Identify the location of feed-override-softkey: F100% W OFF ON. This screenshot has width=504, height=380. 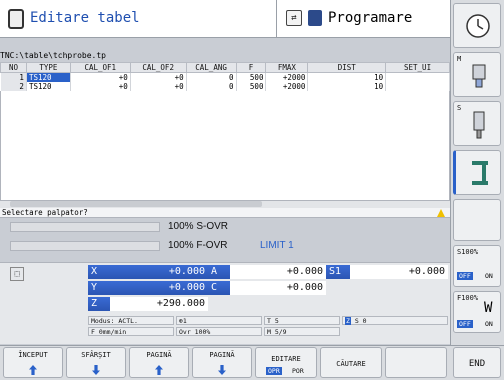
(477, 312).